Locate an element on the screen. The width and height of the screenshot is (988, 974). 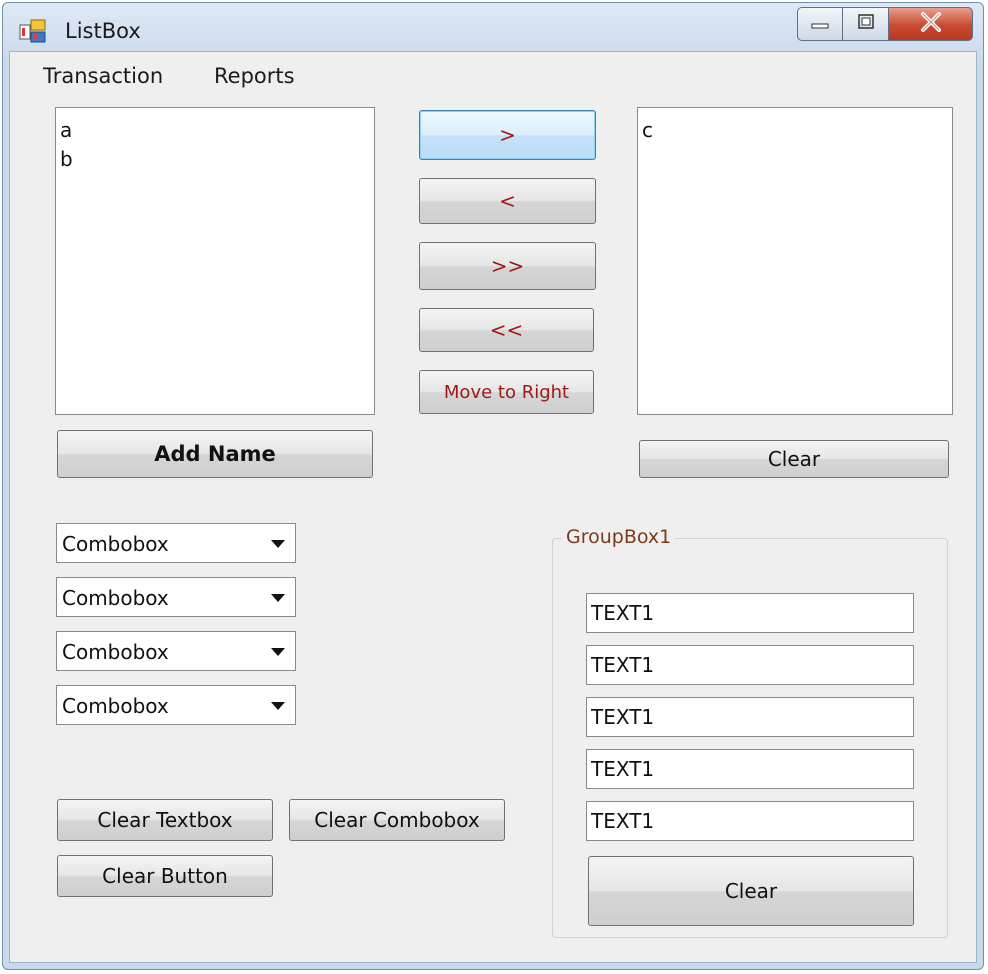
move-all-left-button: << is located at coordinates (506, 330).